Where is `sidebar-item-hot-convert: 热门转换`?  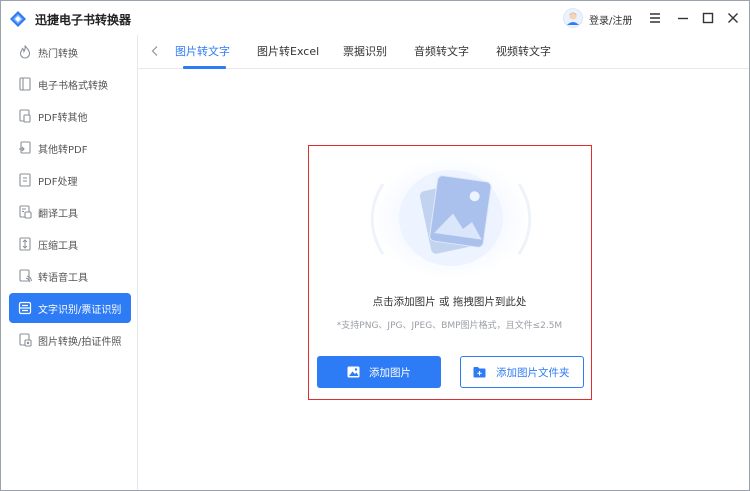 sidebar-item-hot-convert: 热门转换 is located at coordinates (70, 52).